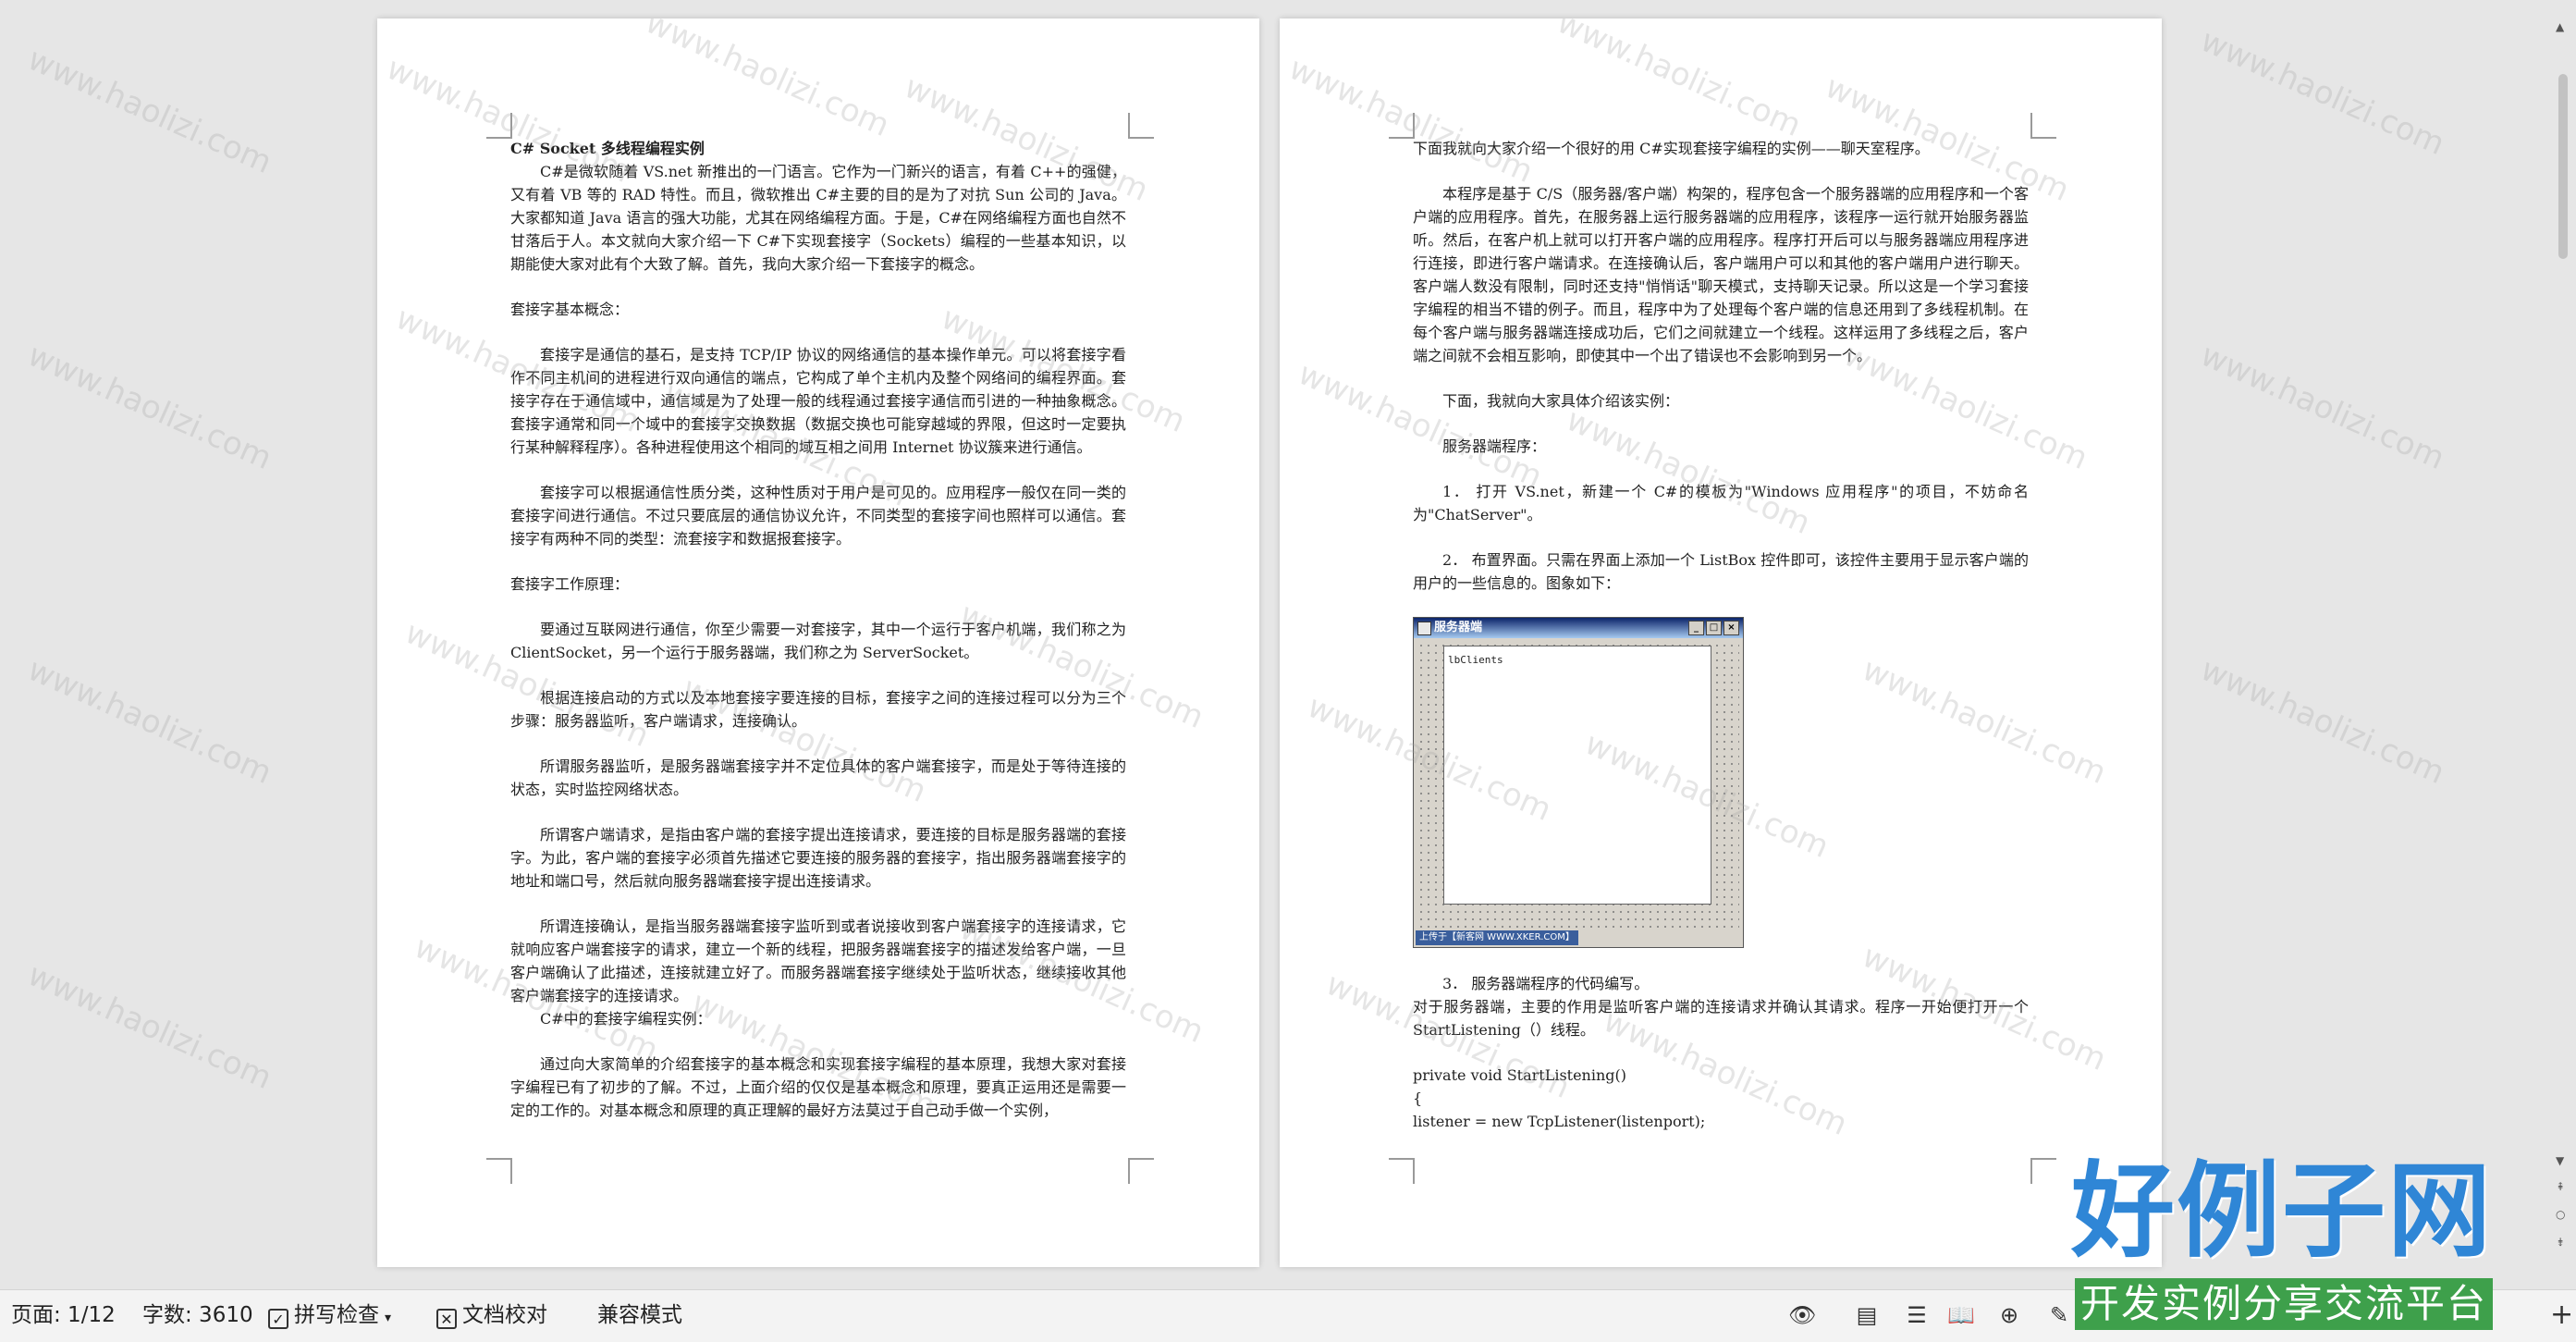 The height and width of the screenshot is (1342, 2576). I want to click on proofread-button: ✕ 文档校对, so click(492, 1315).